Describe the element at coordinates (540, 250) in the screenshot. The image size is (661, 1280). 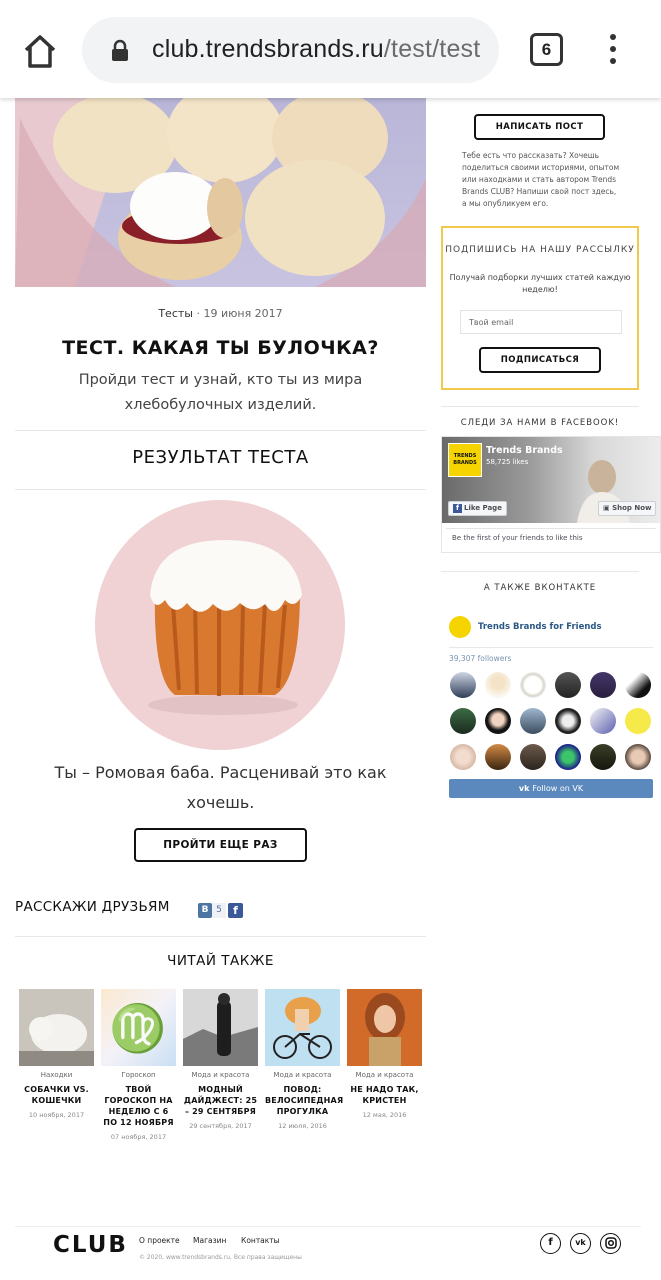
I see `subscribe-title: ПОДПИШИСЬ НА НАШУ РАССЫЛКУ` at that location.